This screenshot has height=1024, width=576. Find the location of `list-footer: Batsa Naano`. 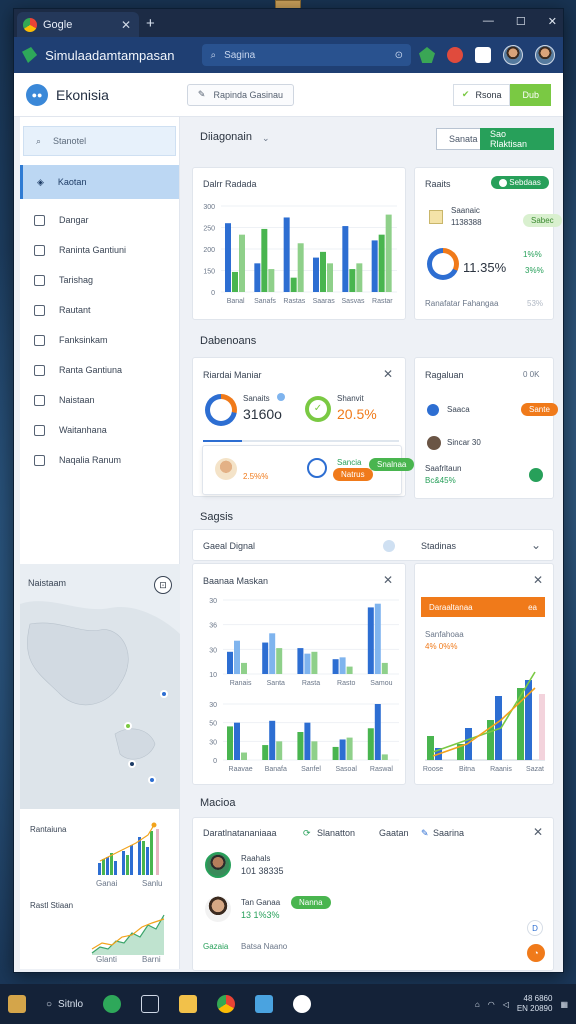

list-footer: Batsa Naano is located at coordinates (264, 946).